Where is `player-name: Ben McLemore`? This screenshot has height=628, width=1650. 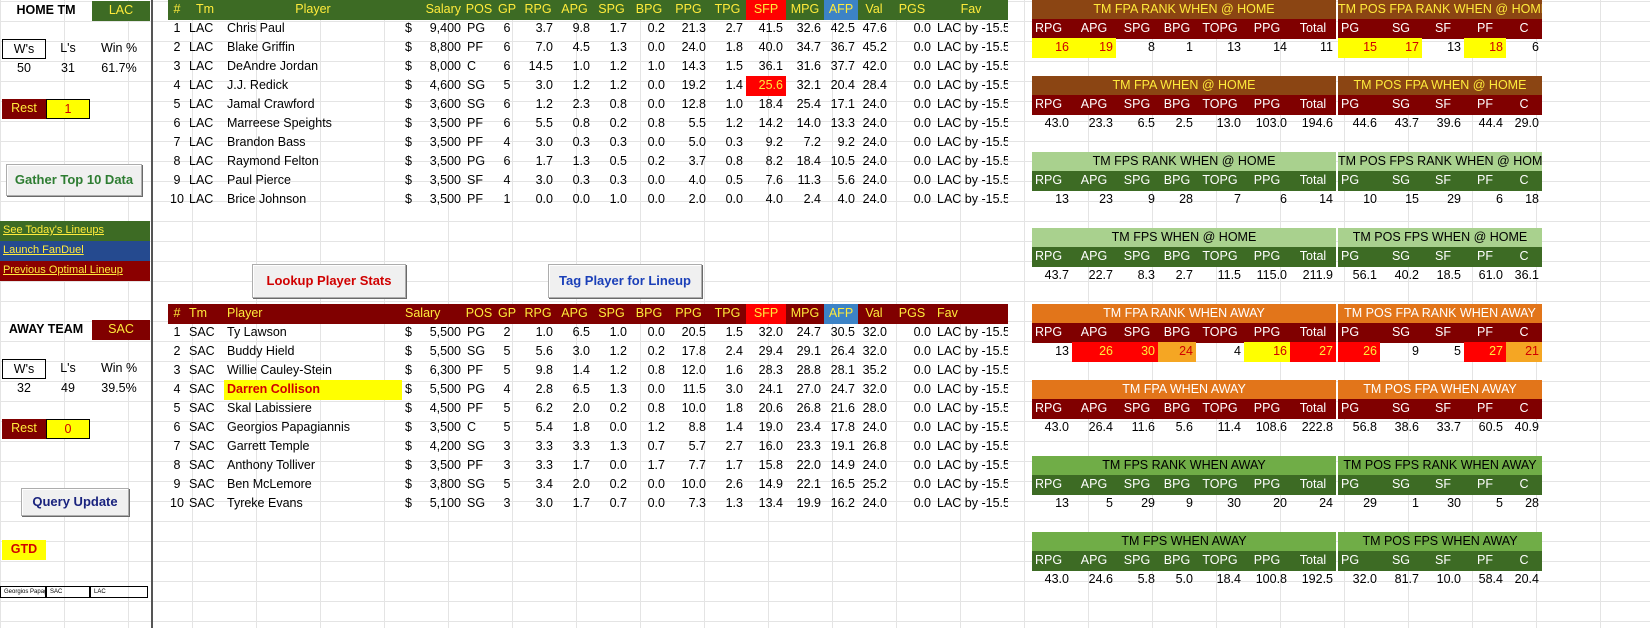 player-name: Ben McLemore is located at coordinates (313, 485).